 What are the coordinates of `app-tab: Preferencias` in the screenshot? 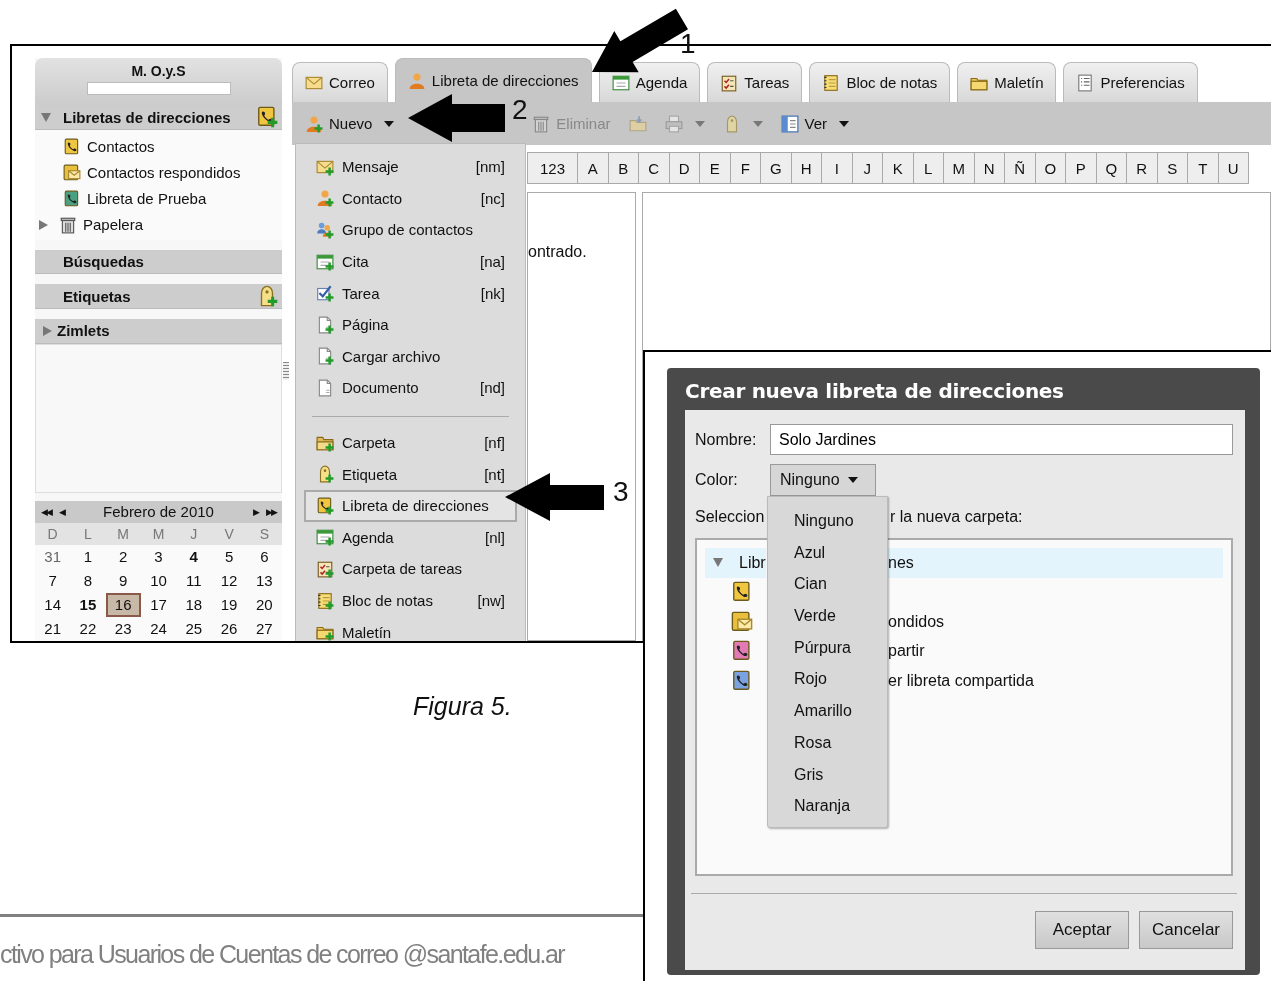 It's located at (1130, 82).